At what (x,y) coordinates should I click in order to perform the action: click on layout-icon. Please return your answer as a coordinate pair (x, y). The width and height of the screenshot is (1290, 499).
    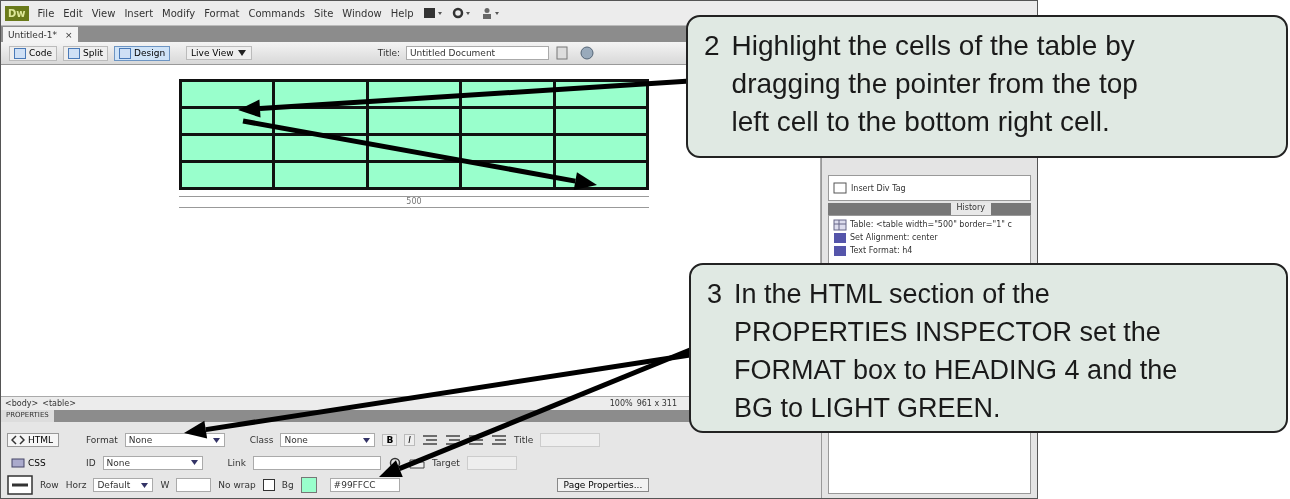
    Looking at the image, I should click on (432, 13).